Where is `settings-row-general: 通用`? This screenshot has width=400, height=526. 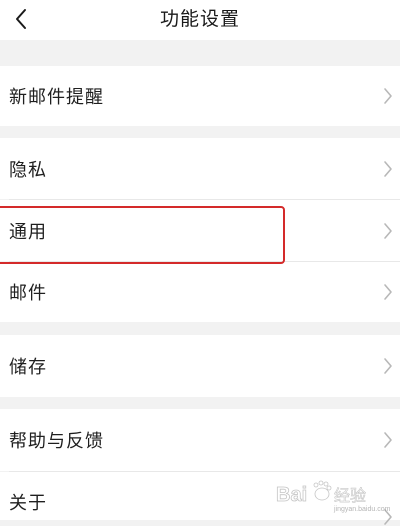 settings-row-general: 通用 is located at coordinates (200, 230).